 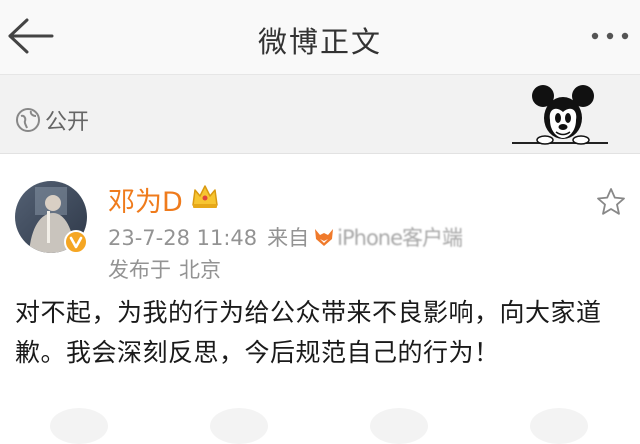 What do you see at coordinates (611, 202) in the screenshot?
I see `star-icon` at bounding box center [611, 202].